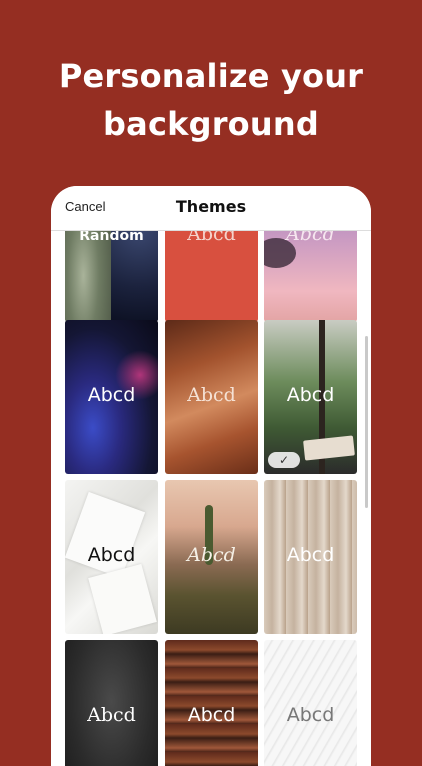 Image resolution: width=422 pixels, height=766 pixels. I want to click on headline-line-1: Personalize your, so click(211, 76).